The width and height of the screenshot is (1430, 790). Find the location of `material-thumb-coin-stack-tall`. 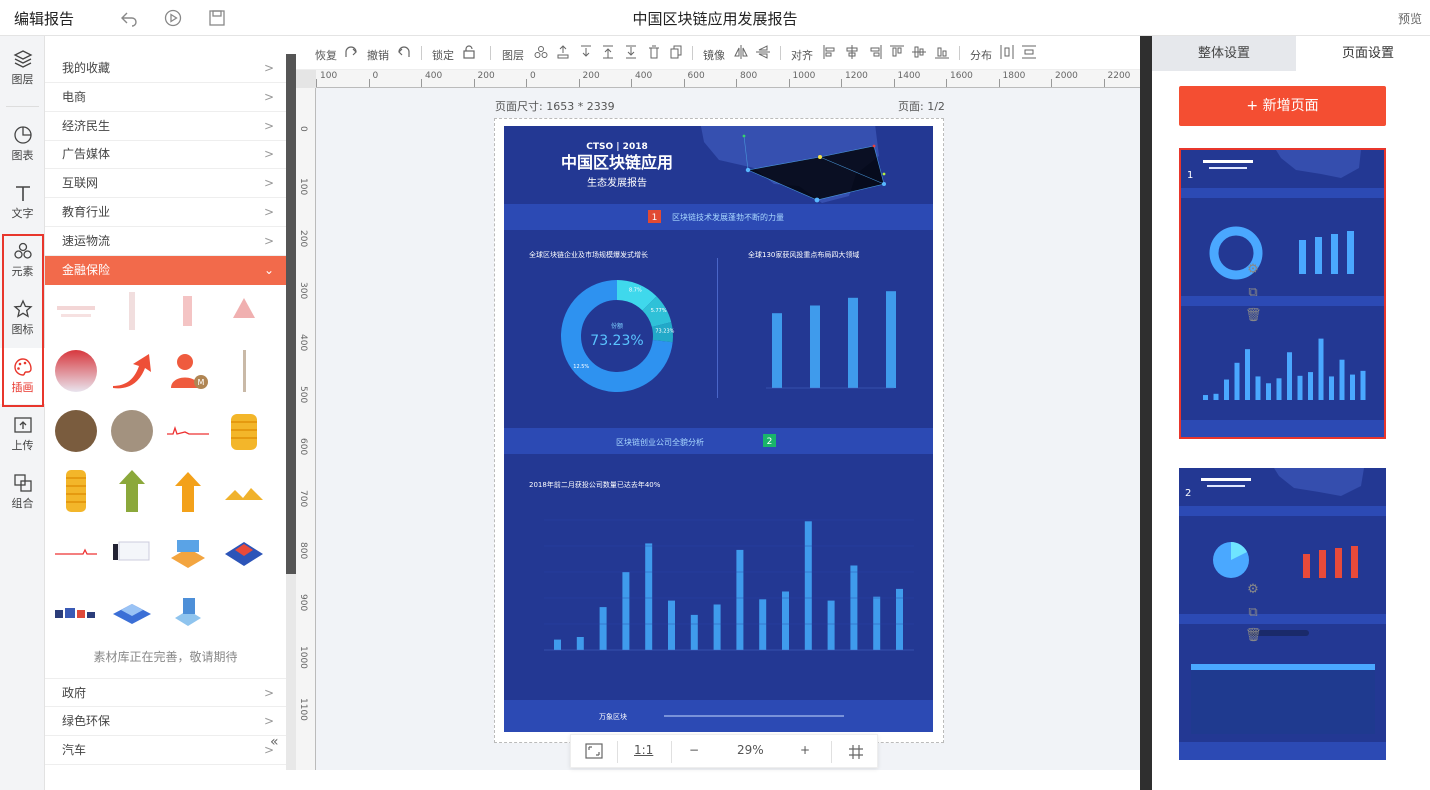

material-thumb-coin-stack-tall is located at coordinates (76, 491).